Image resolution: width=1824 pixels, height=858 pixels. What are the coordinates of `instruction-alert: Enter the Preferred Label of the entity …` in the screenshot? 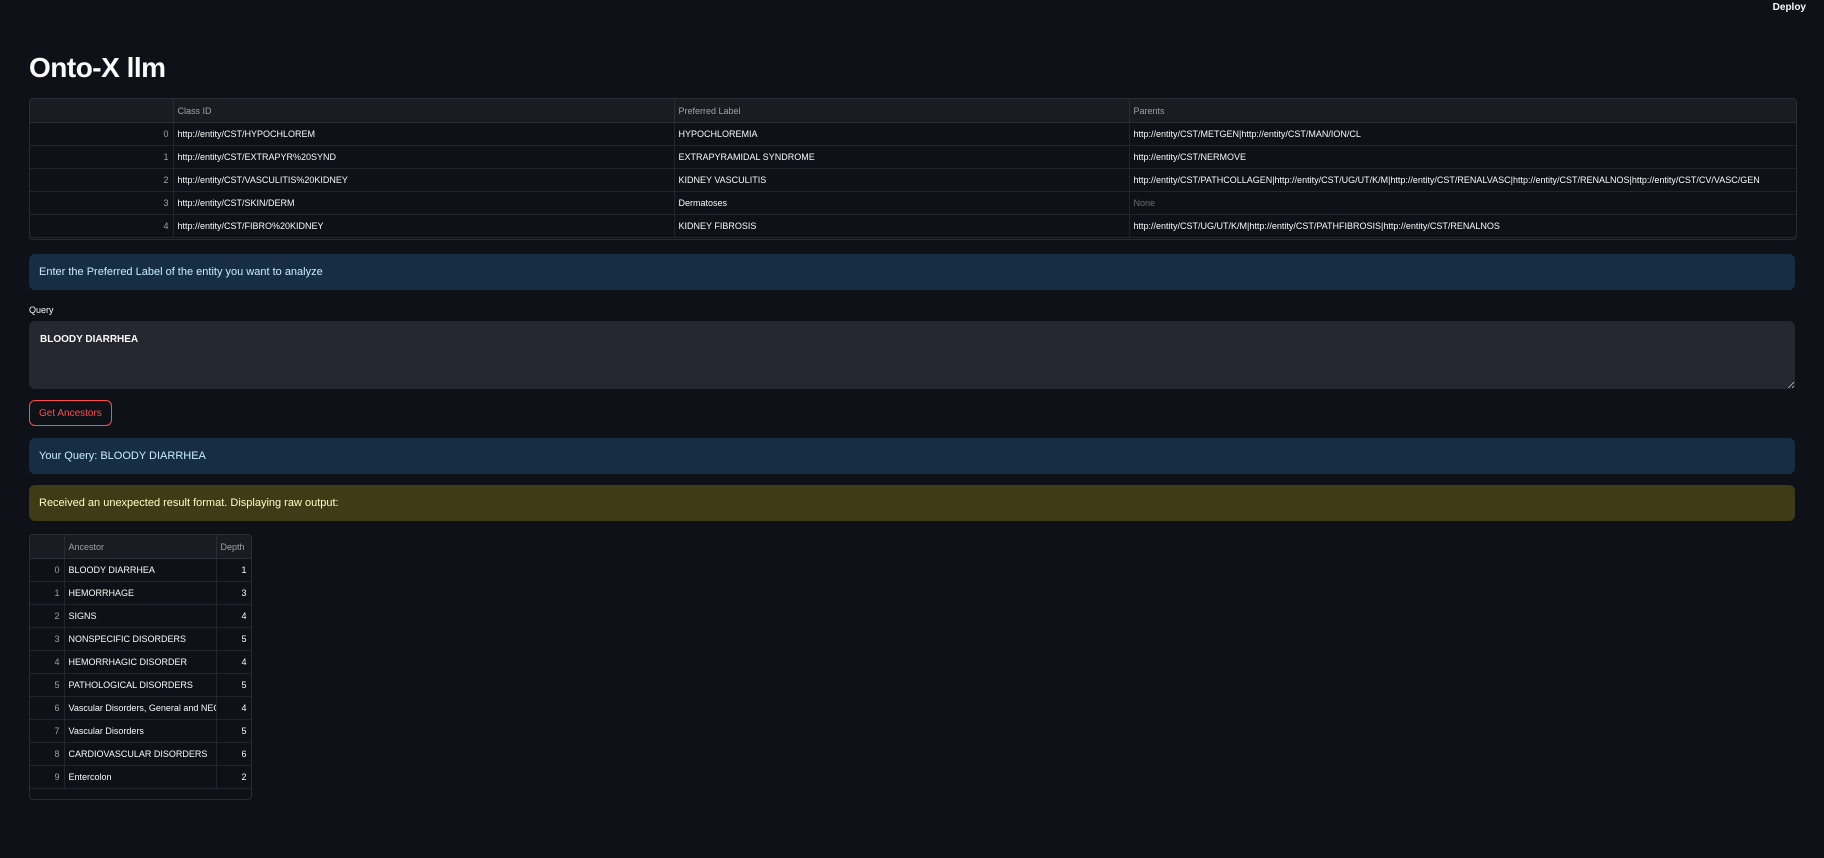 It's located at (912, 272).